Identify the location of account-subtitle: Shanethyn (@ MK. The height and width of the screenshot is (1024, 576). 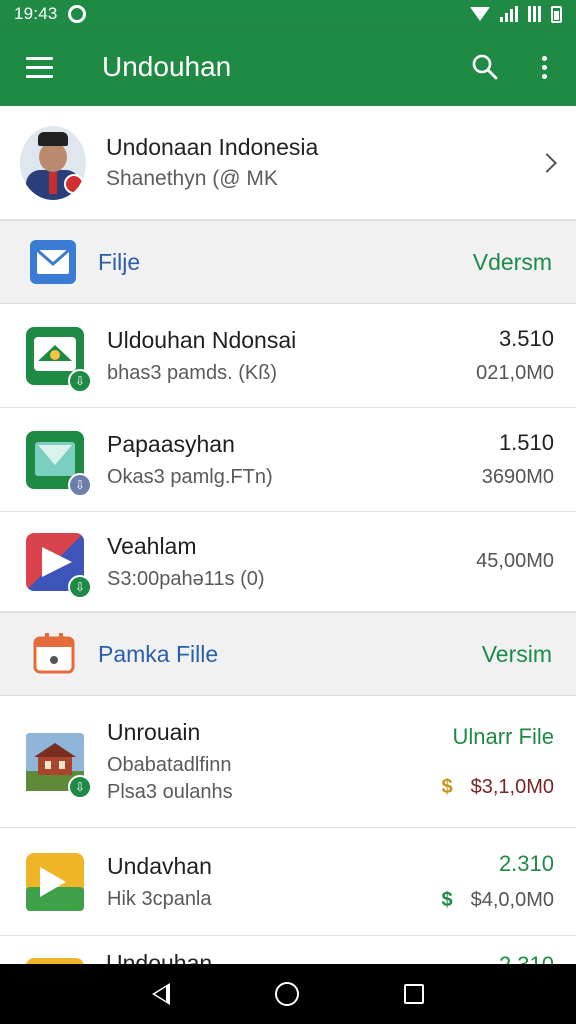
(192, 178).